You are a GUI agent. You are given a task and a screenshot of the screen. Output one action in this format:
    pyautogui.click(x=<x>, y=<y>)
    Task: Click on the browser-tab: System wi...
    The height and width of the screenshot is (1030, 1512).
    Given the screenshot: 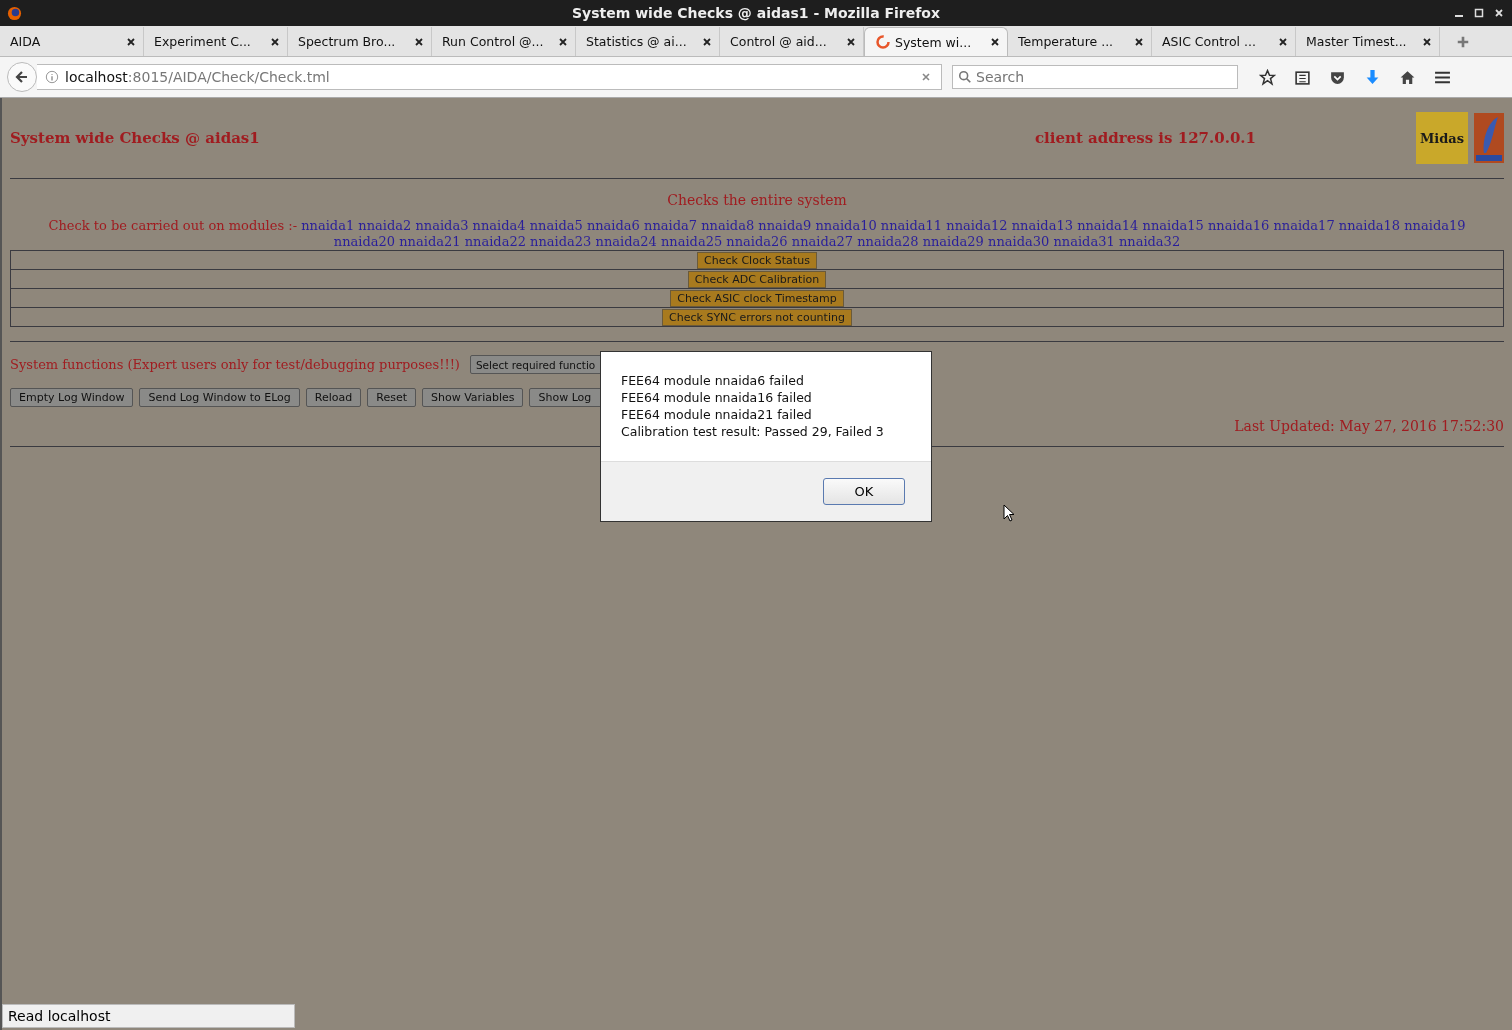 What is the action you would take?
    pyautogui.click(x=936, y=41)
    